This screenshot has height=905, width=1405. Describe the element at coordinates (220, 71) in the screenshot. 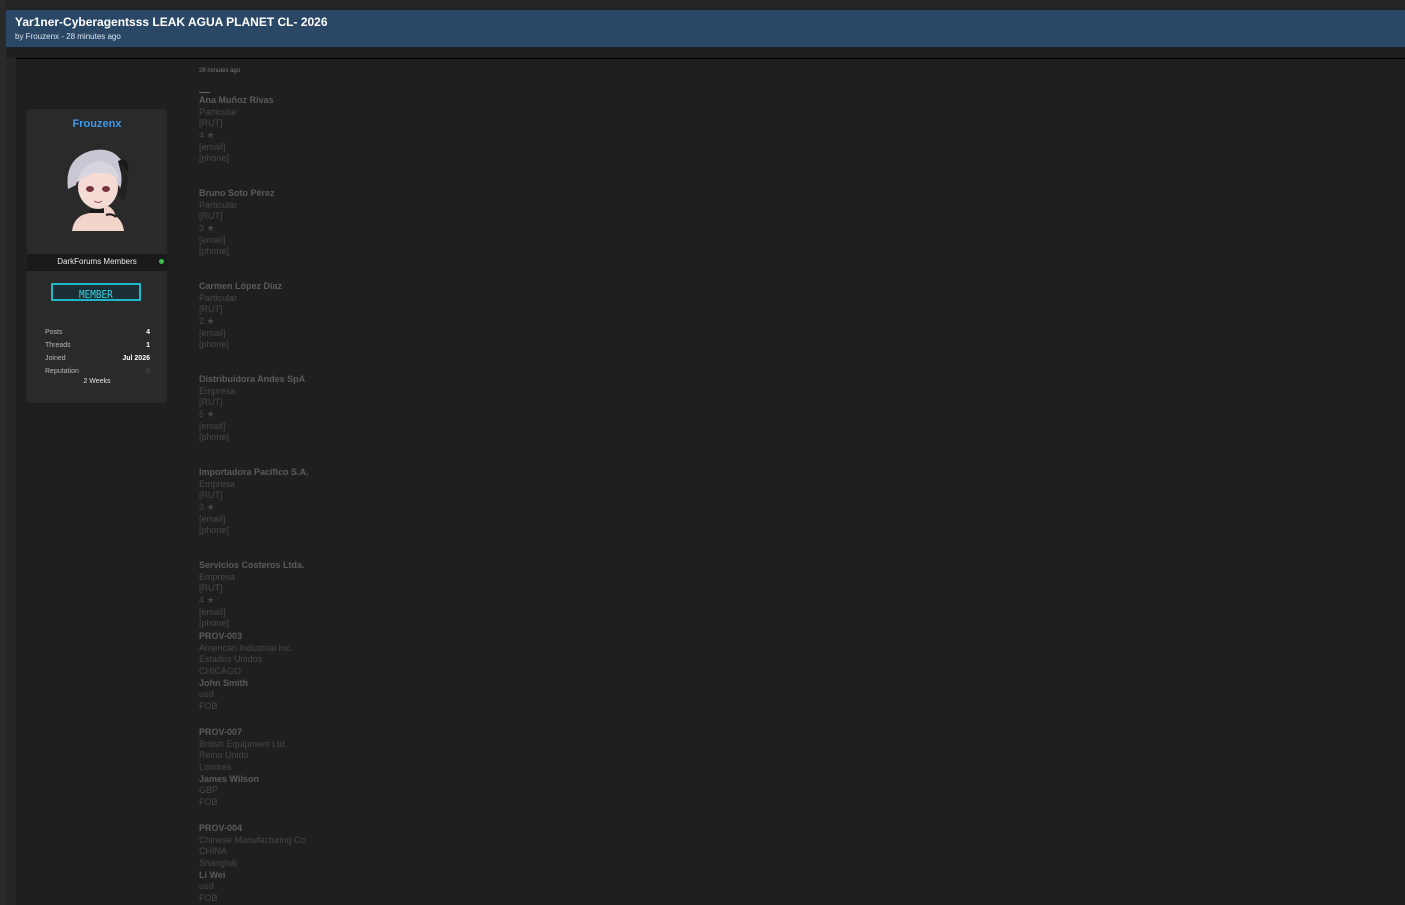

I see `post-time: 28 minutes ago` at that location.